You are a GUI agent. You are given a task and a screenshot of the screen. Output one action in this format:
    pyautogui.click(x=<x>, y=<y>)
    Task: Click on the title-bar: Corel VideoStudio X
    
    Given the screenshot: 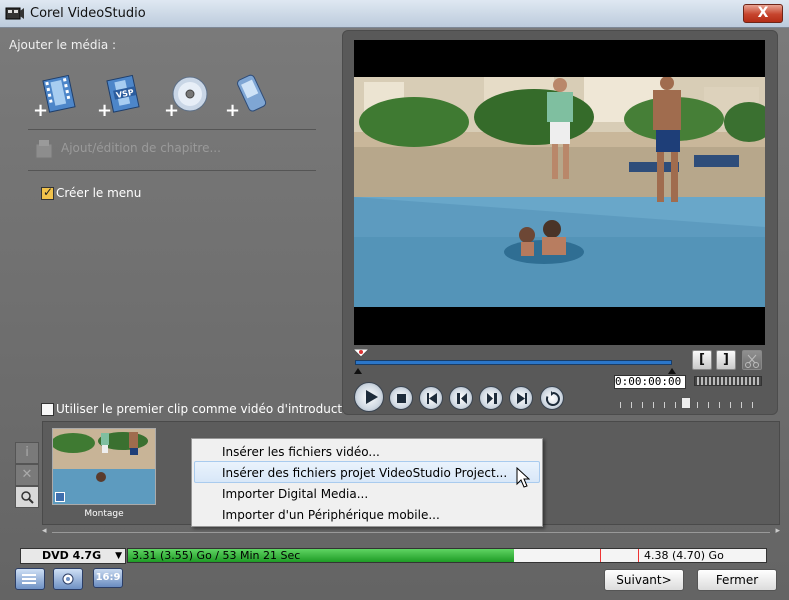 What is the action you would take?
    pyautogui.click(x=394, y=14)
    